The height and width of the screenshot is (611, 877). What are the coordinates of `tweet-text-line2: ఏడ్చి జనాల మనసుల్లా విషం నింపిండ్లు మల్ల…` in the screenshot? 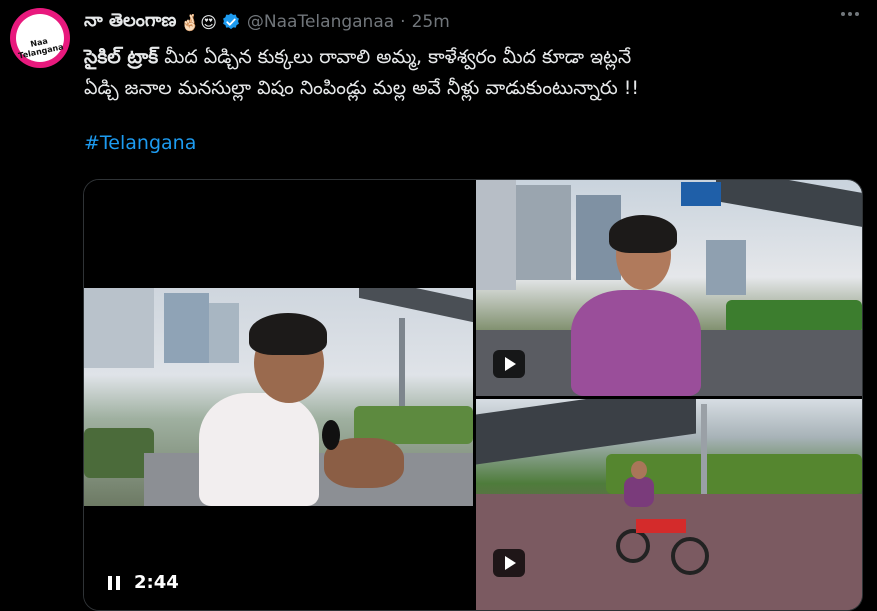 It's located at (362, 88).